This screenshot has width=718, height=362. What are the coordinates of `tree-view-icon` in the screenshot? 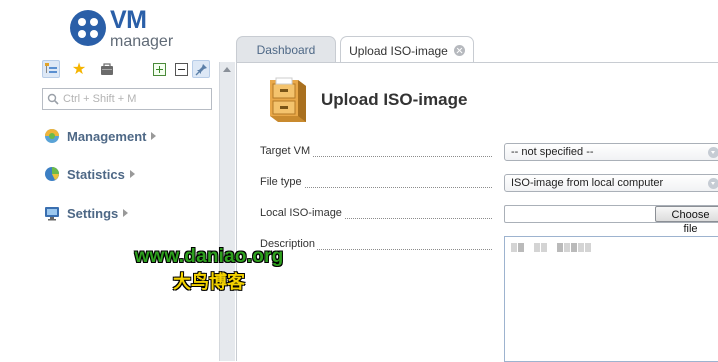 It's located at (51, 69).